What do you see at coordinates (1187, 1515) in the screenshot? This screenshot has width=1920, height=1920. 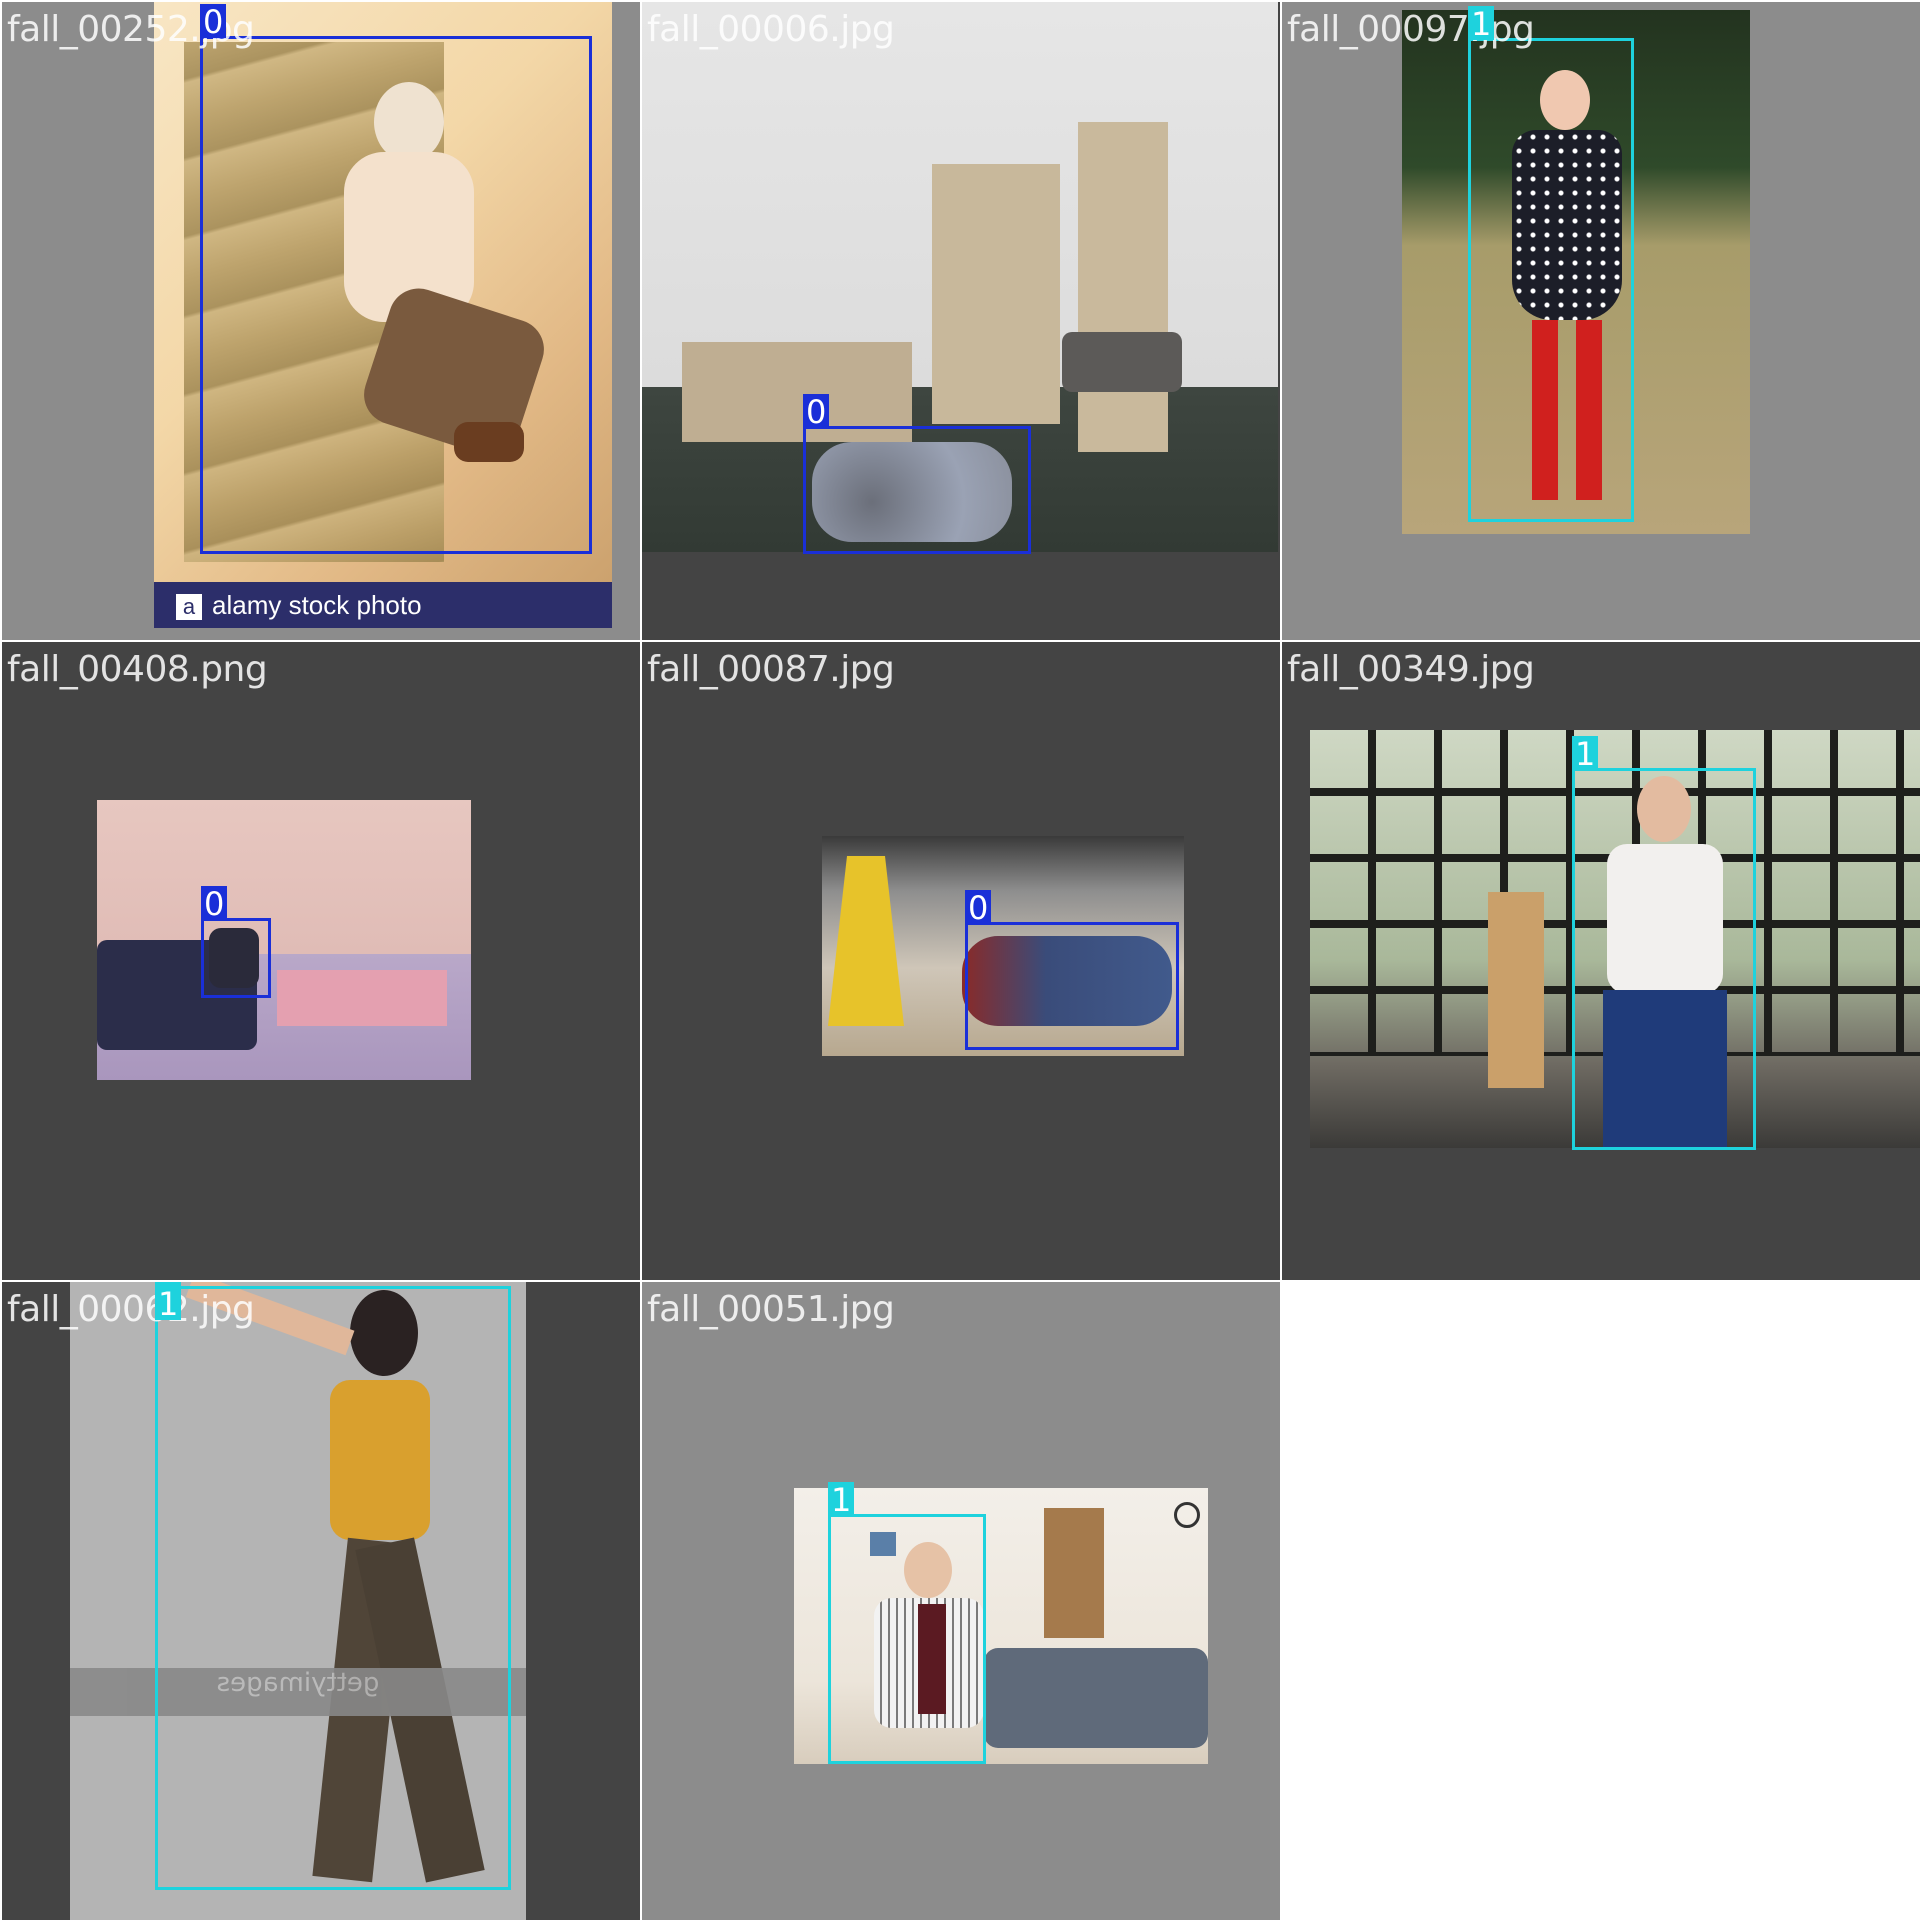 I see `clock` at bounding box center [1187, 1515].